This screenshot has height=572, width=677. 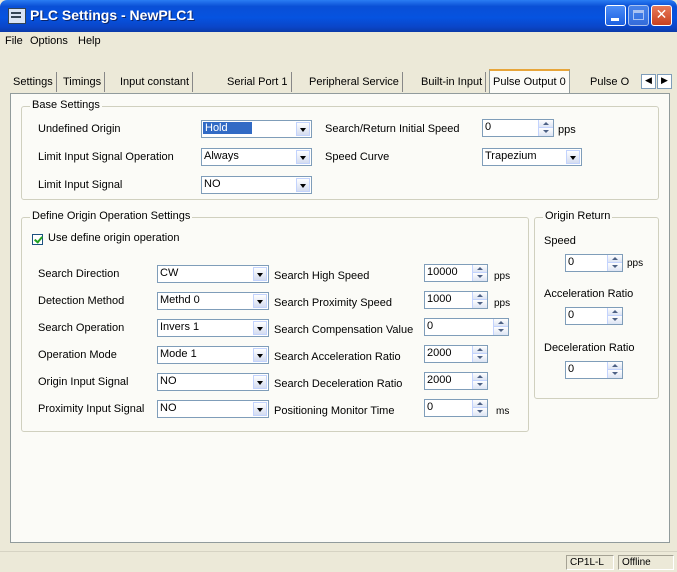 What do you see at coordinates (256, 129) in the screenshot?
I see `undefined-origin-select: Hold` at bounding box center [256, 129].